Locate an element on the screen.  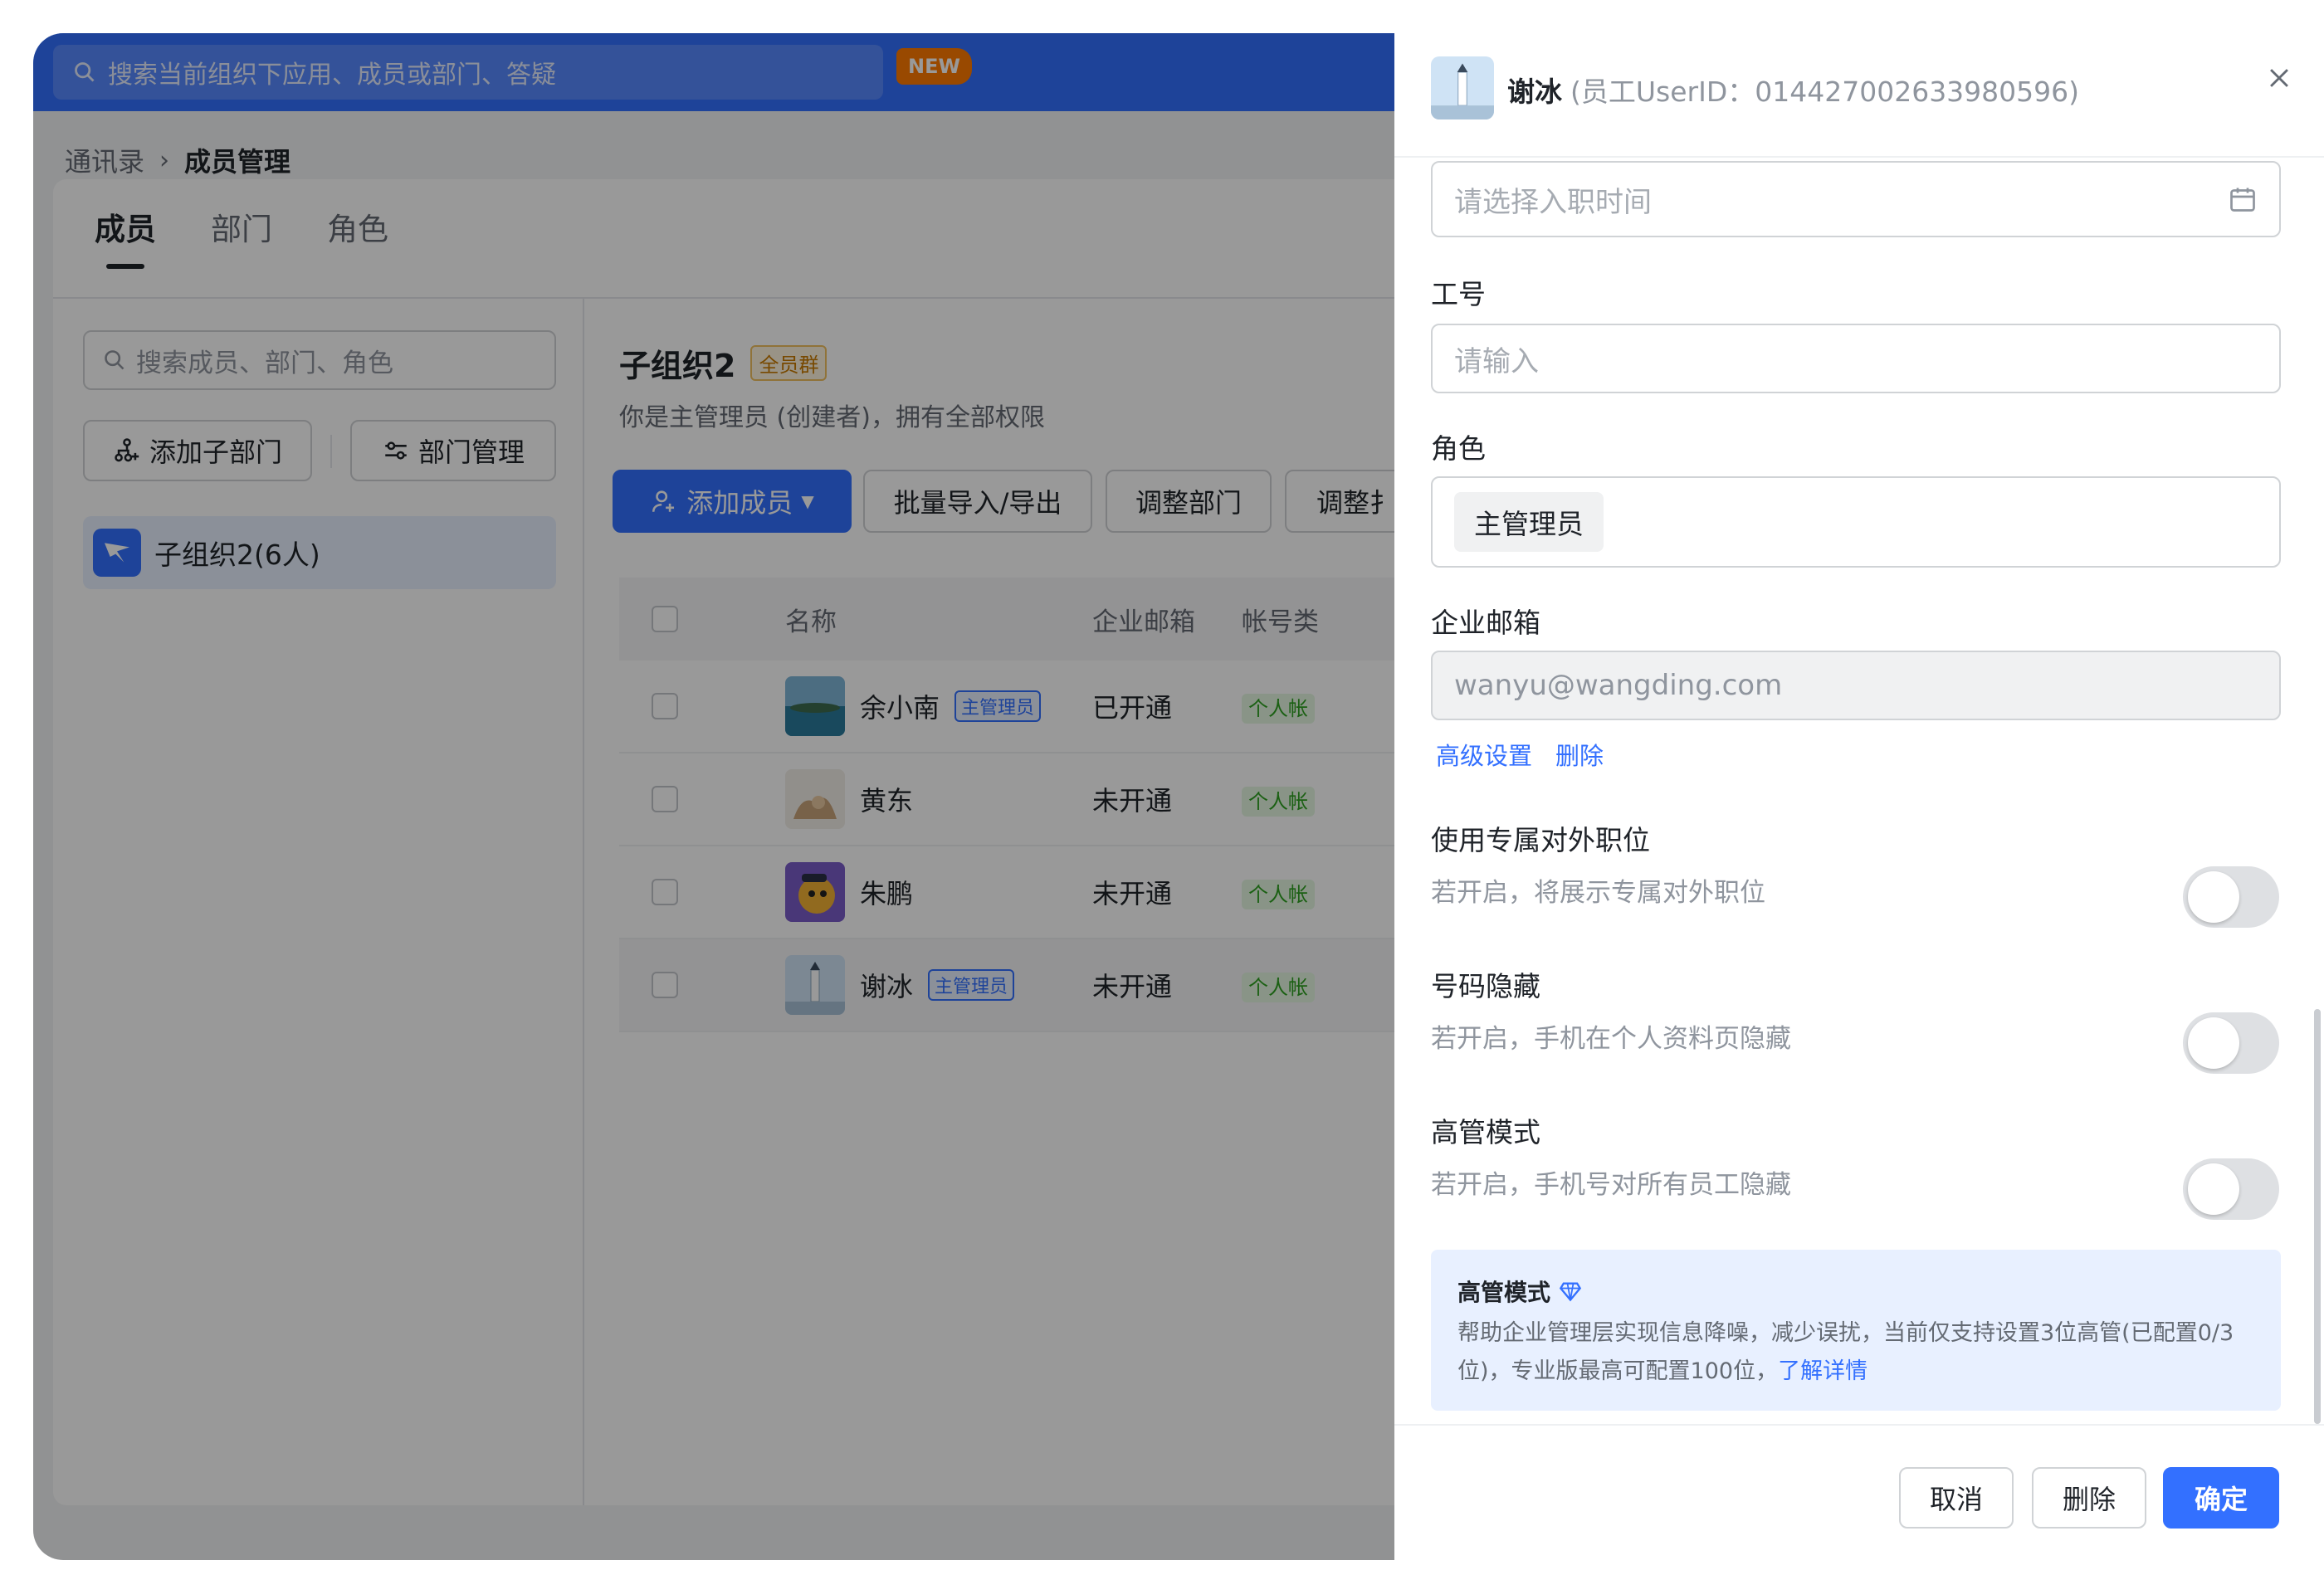
learn-more-link: 了解详情 is located at coordinates (1823, 1371).